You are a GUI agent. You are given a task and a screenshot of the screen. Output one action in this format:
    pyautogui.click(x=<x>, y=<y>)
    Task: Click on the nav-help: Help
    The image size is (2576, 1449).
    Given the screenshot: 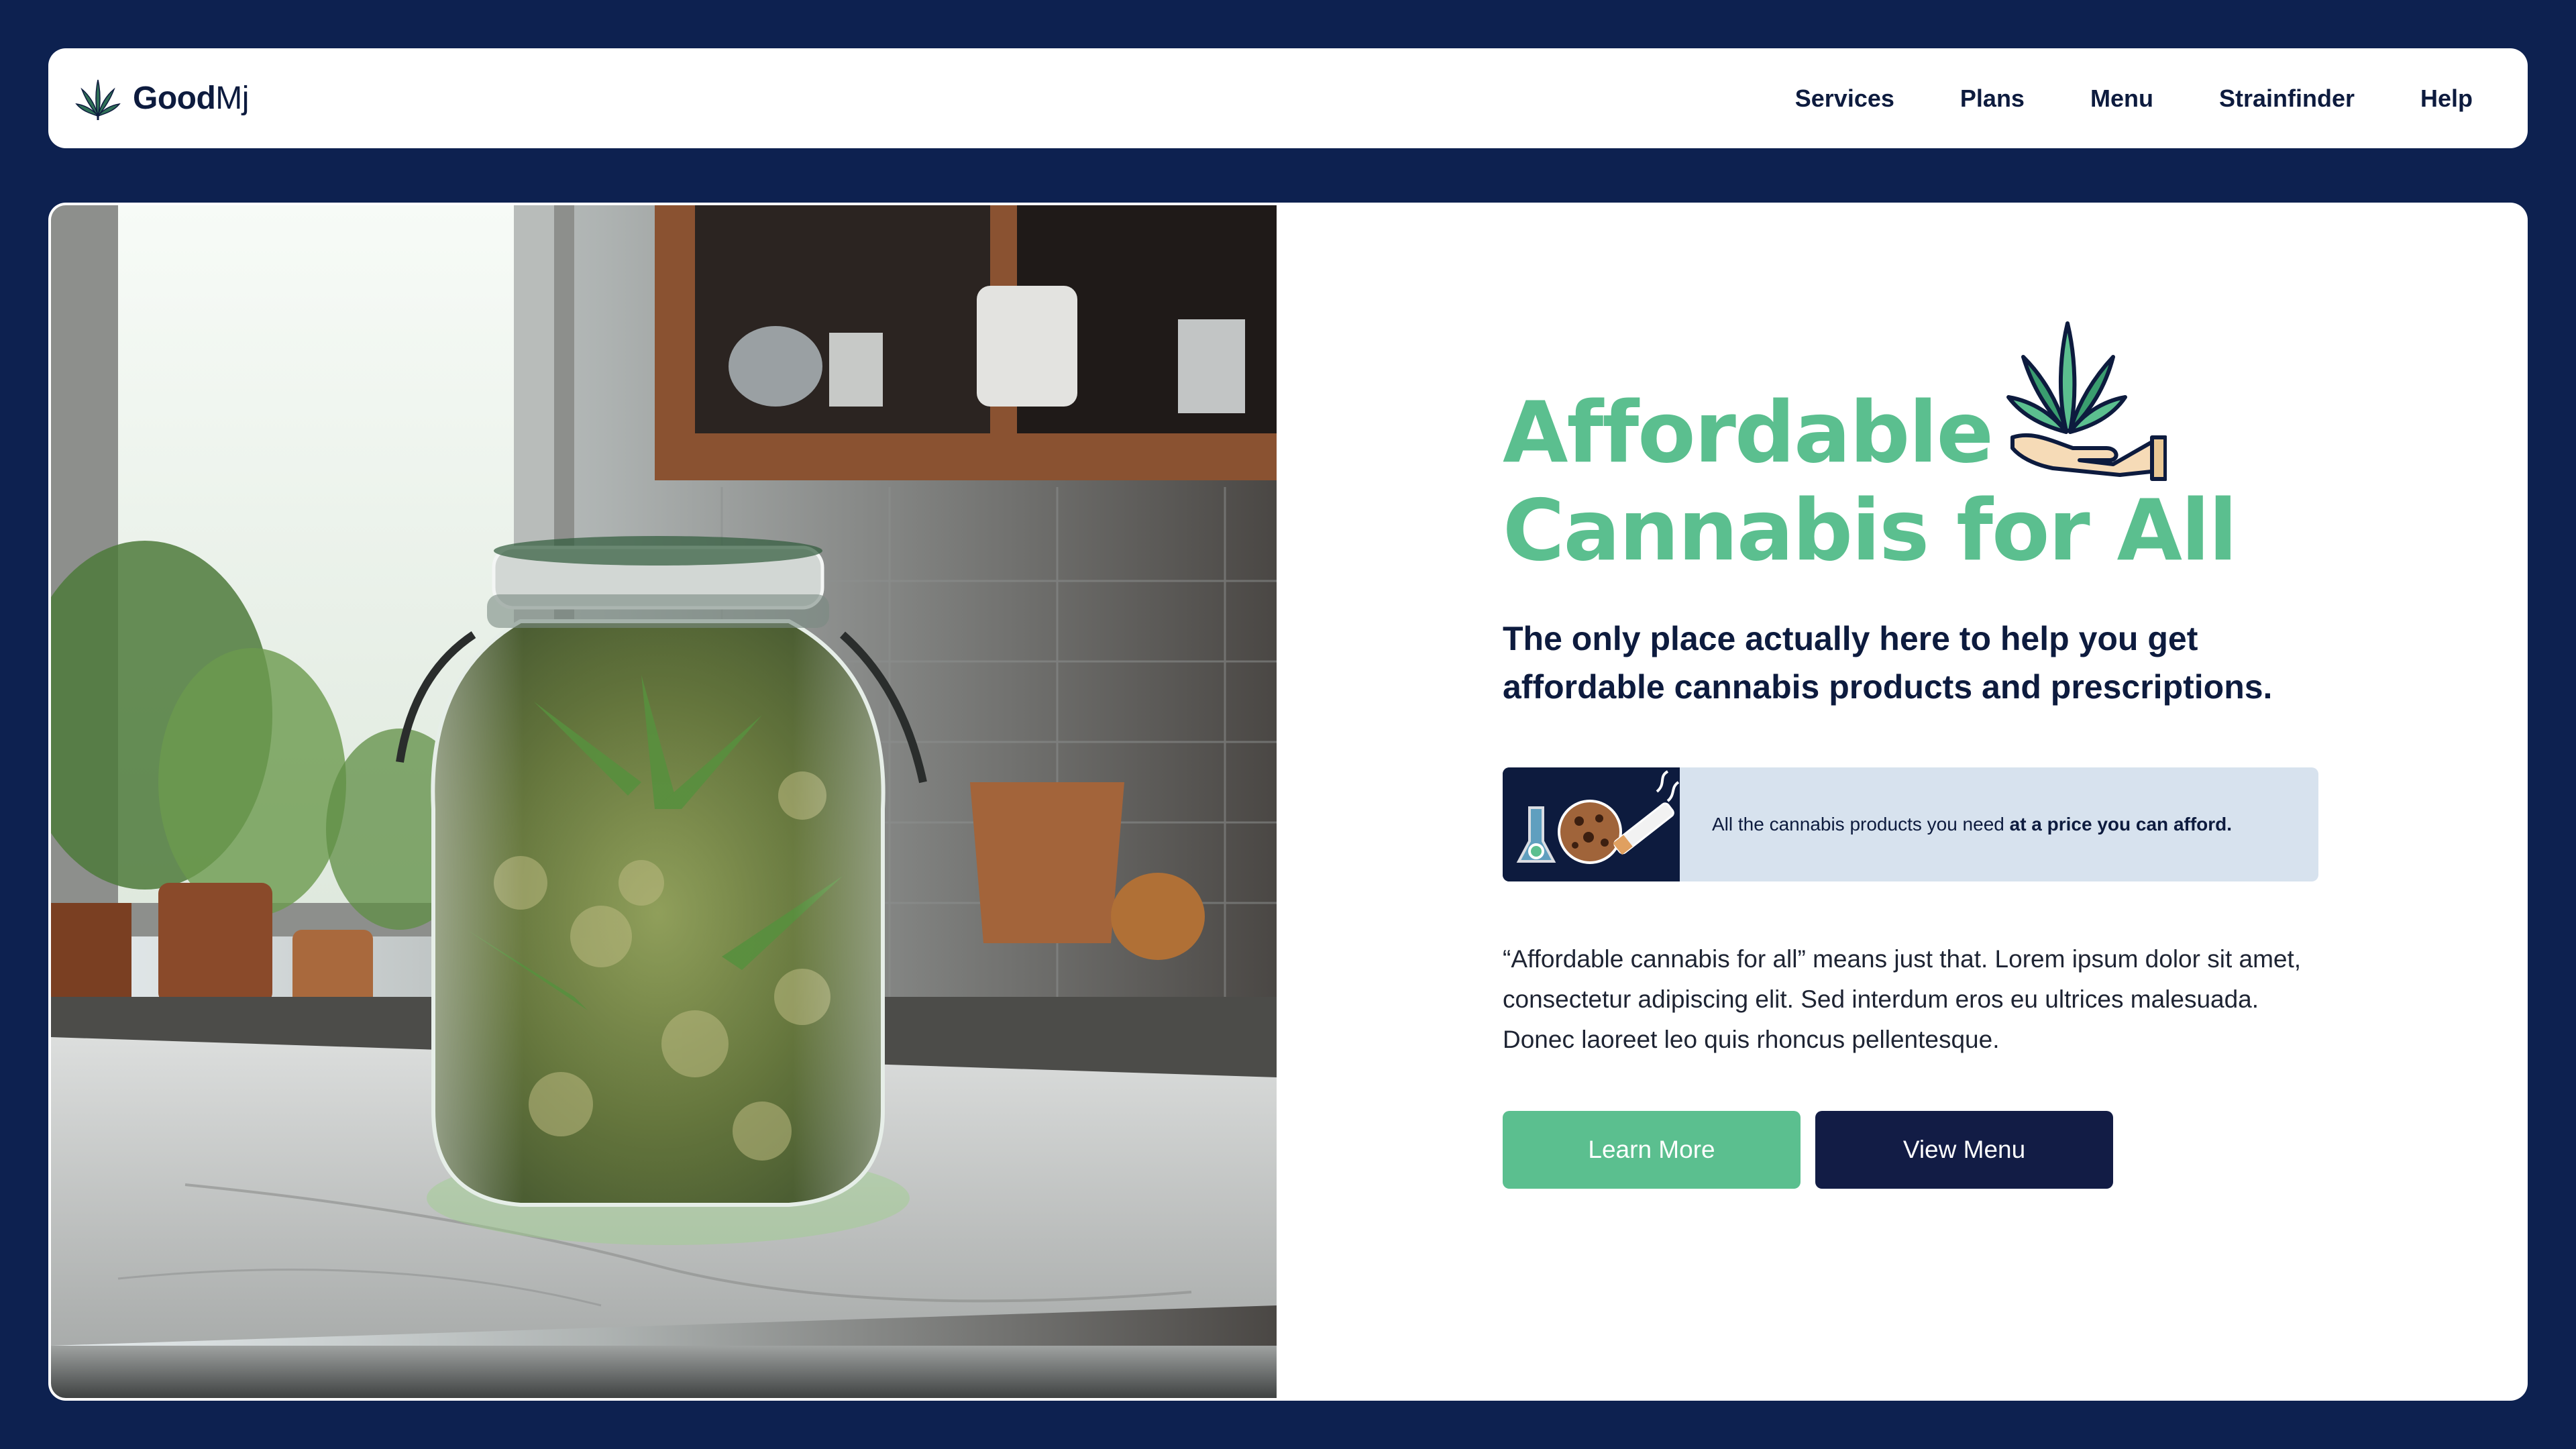 What is the action you would take?
    pyautogui.click(x=2446, y=99)
    